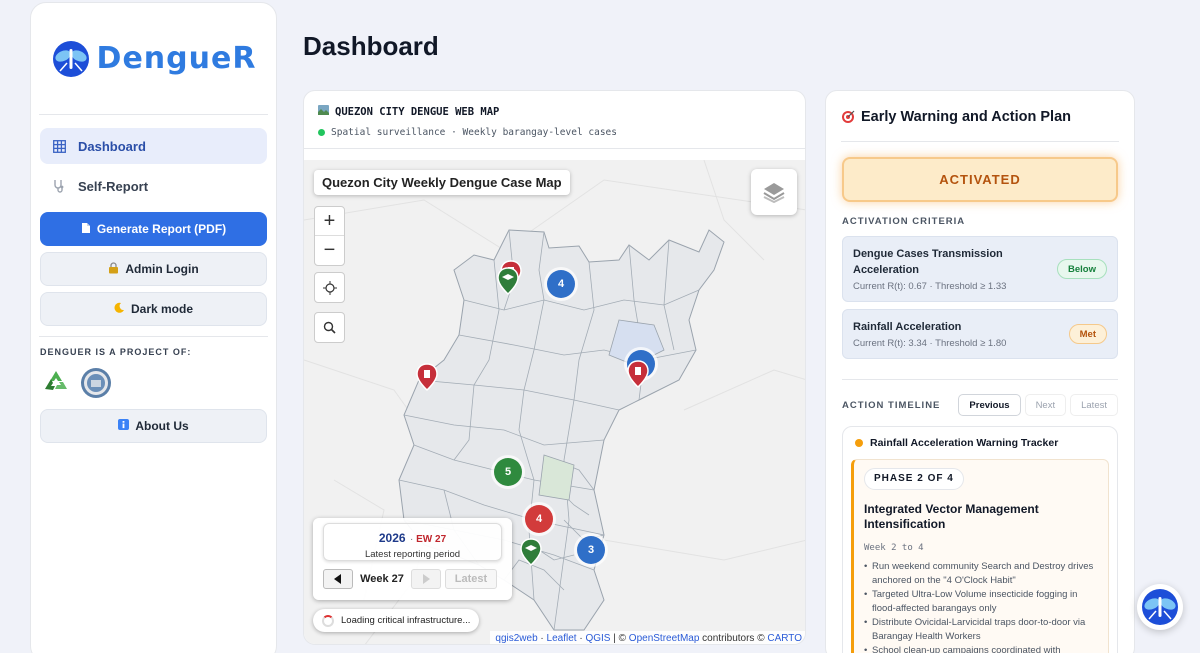 The width and height of the screenshot is (1200, 653). Describe the element at coordinates (664, 638) in the screenshot. I see `attribution-link-osm: OpenStreetMap` at that location.